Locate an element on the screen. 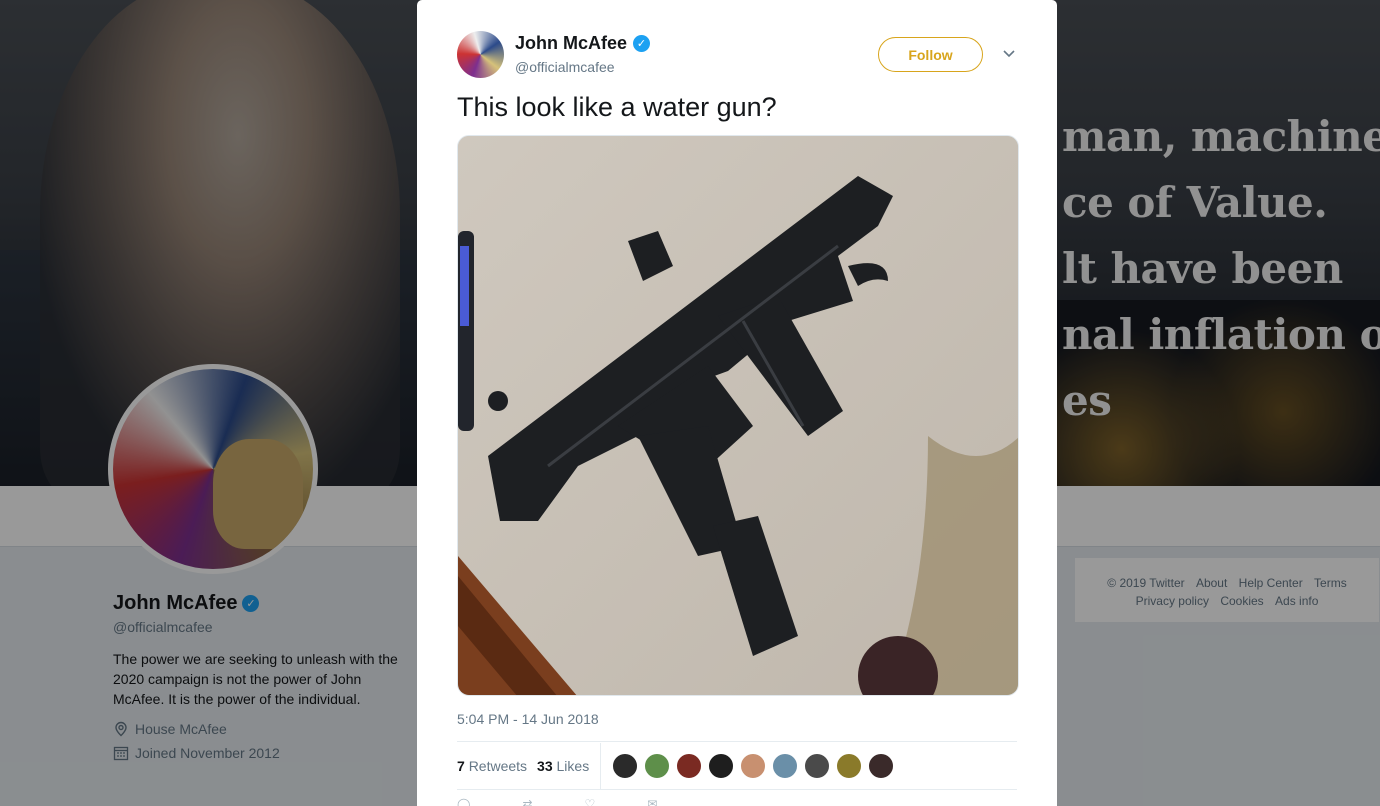  verified-icon: ✓ is located at coordinates (642, 43).